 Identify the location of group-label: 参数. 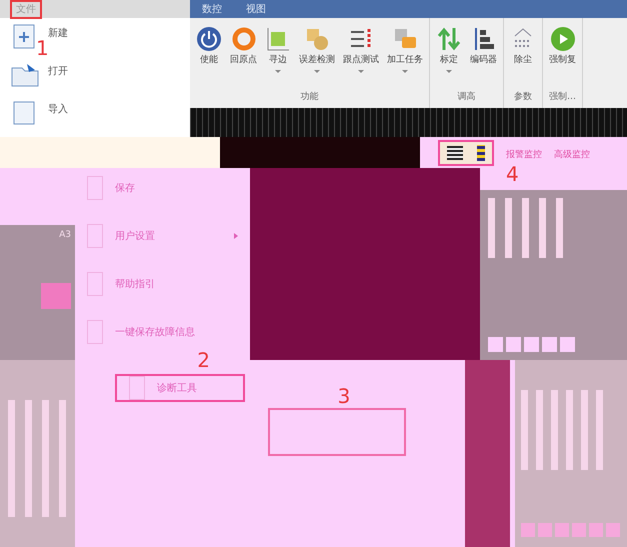
(523, 97).